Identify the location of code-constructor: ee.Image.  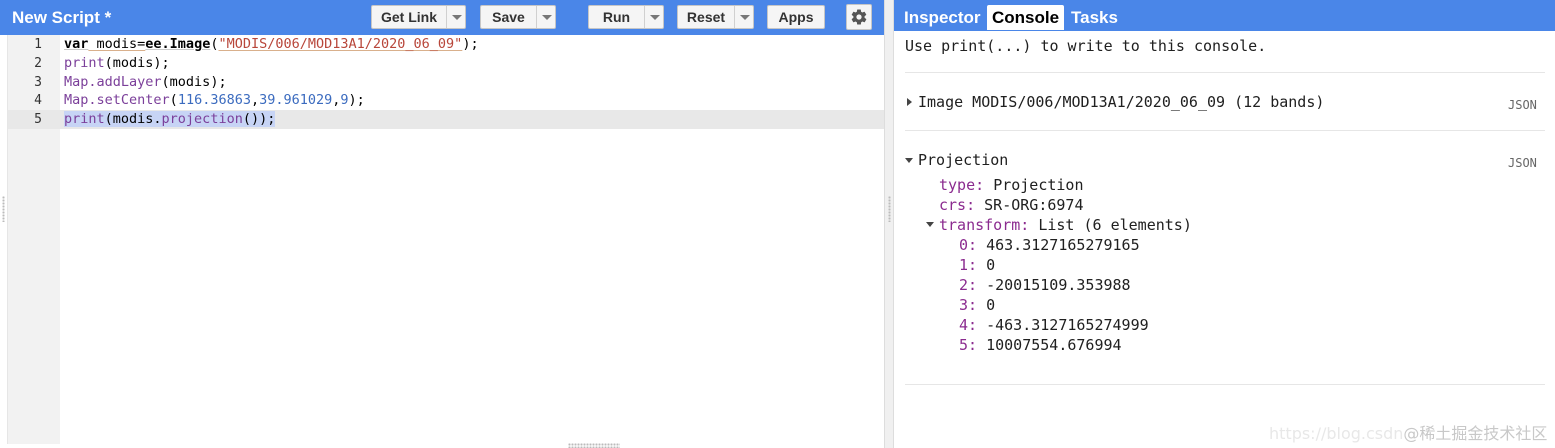
(178, 44).